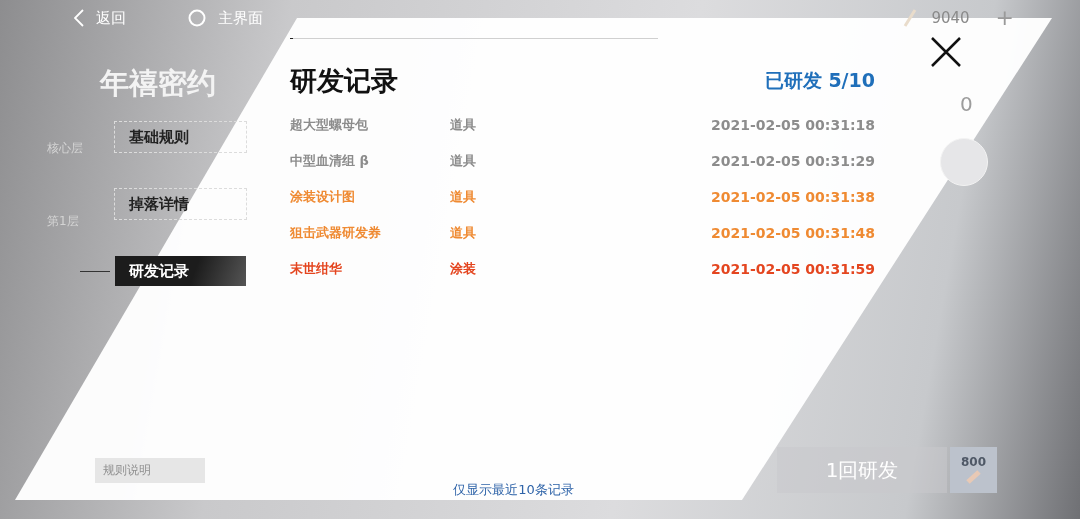  Describe the element at coordinates (180, 137) in the screenshot. I see `tab: 基础规则` at that location.